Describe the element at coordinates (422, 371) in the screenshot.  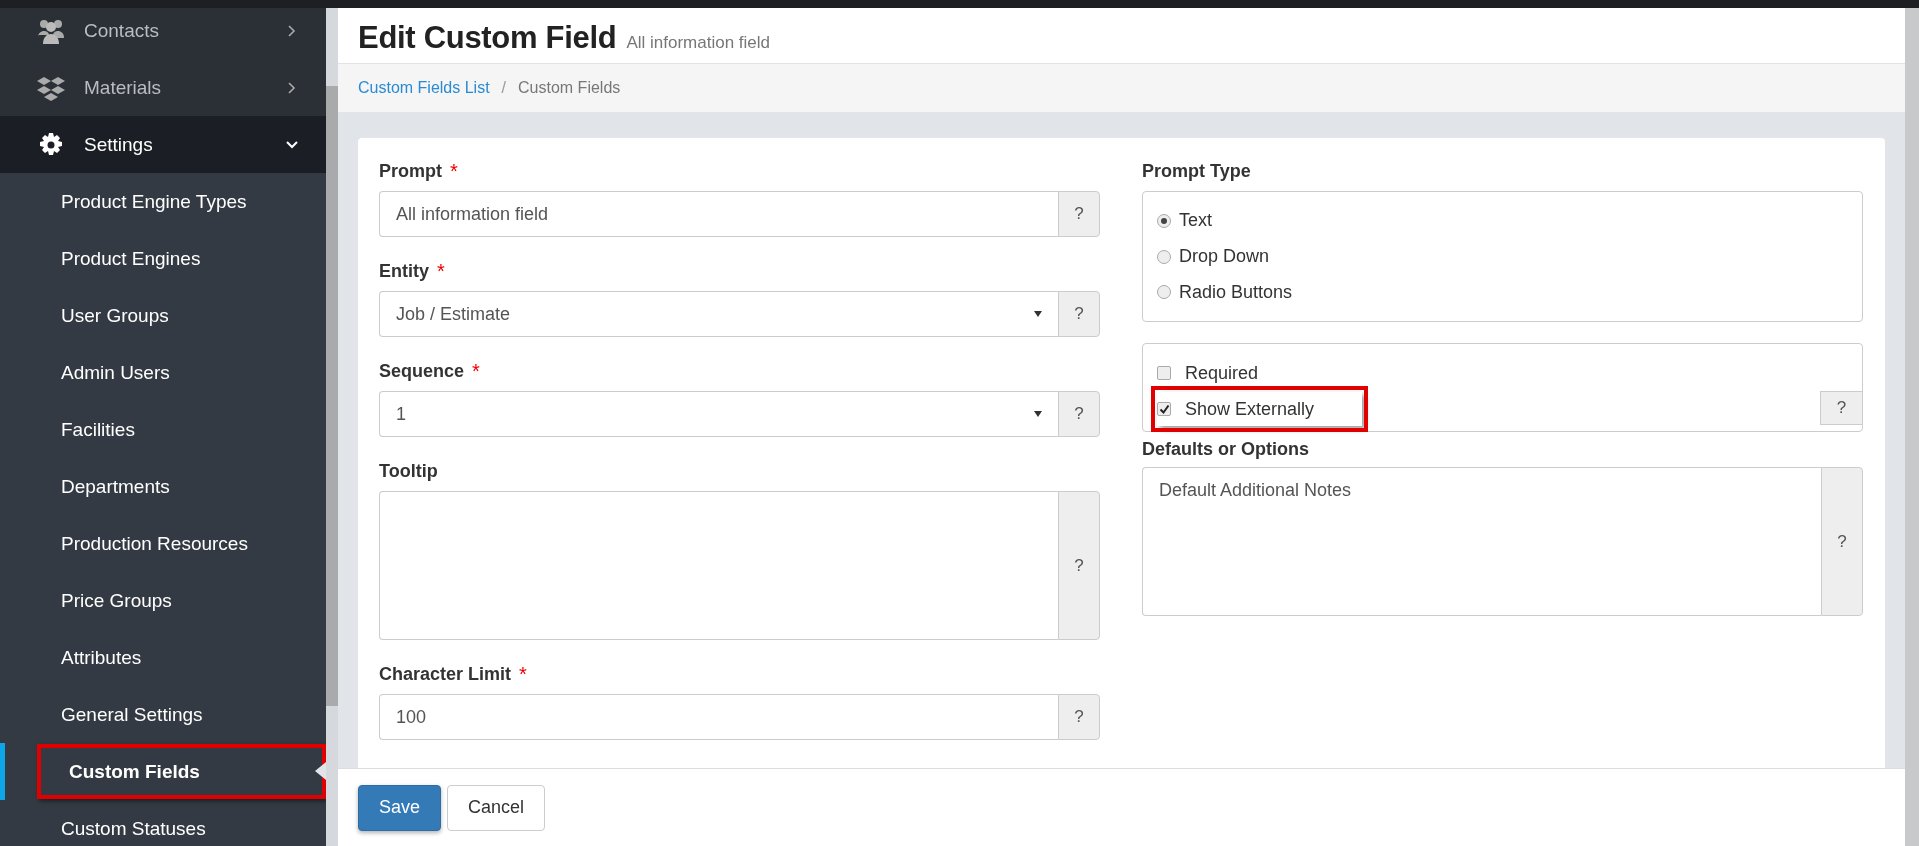
I see `field-label: Sequence` at that location.